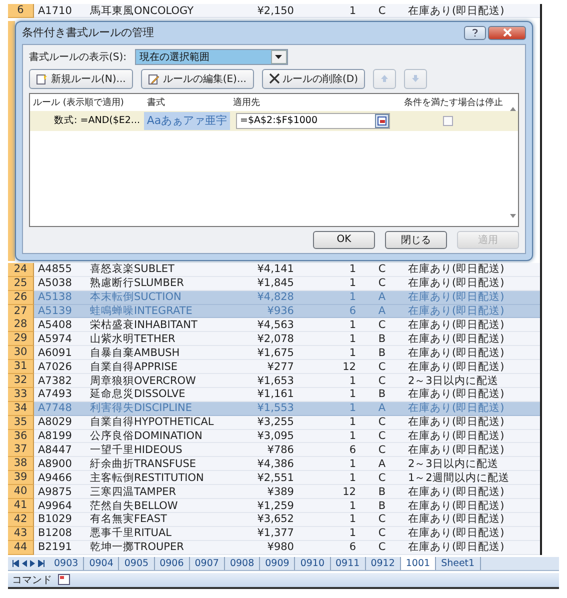 Image resolution: width=567 pixels, height=598 pixels. Describe the element at coordinates (280, 492) in the screenshot. I see `table-cell-text: ¥389` at that location.